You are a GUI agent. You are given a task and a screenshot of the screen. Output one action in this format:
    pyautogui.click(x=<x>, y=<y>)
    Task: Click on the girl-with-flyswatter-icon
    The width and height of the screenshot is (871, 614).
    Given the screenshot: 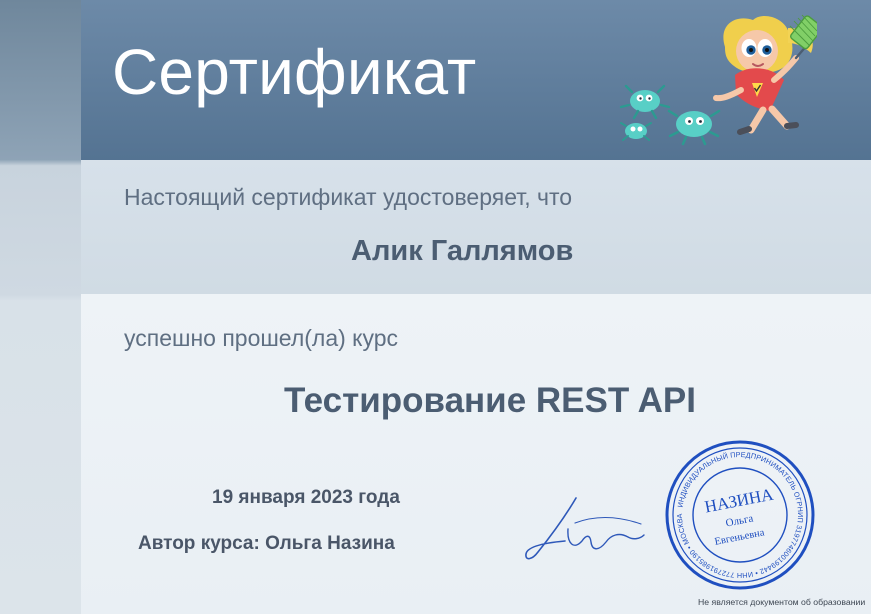 What is the action you would take?
    pyautogui.click(x=718, y=80)
    